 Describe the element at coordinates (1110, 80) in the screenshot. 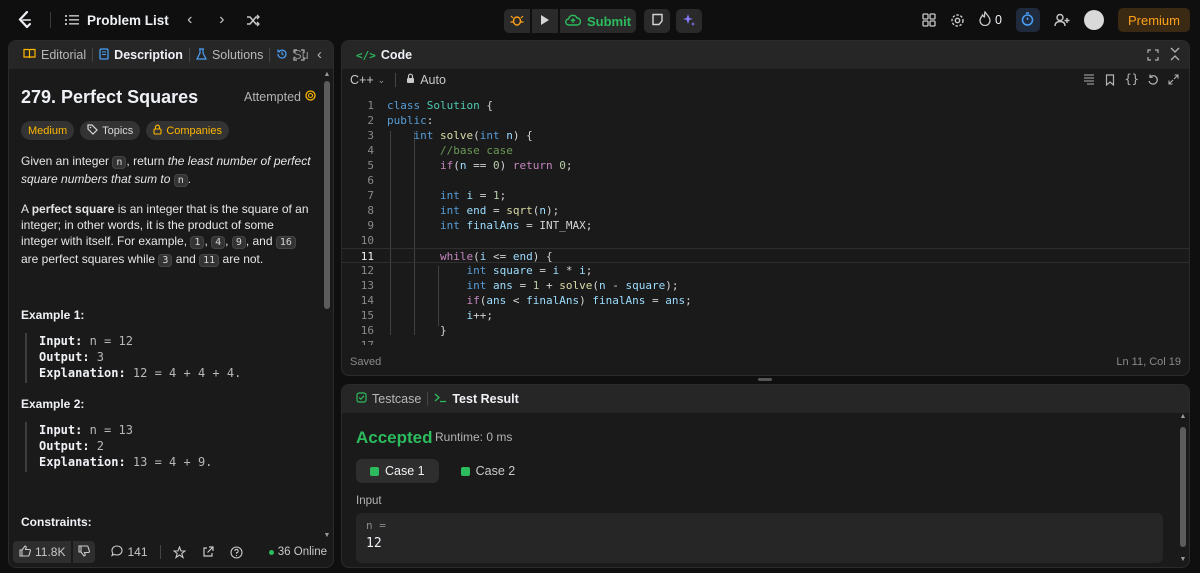

I see `bookmark-icon` at that location.